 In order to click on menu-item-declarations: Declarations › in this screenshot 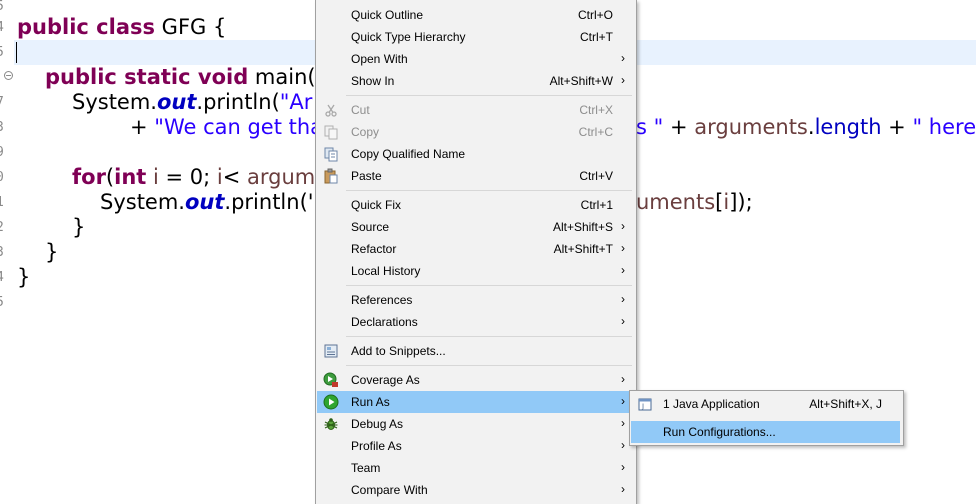, I will do `click(476, 322)`.